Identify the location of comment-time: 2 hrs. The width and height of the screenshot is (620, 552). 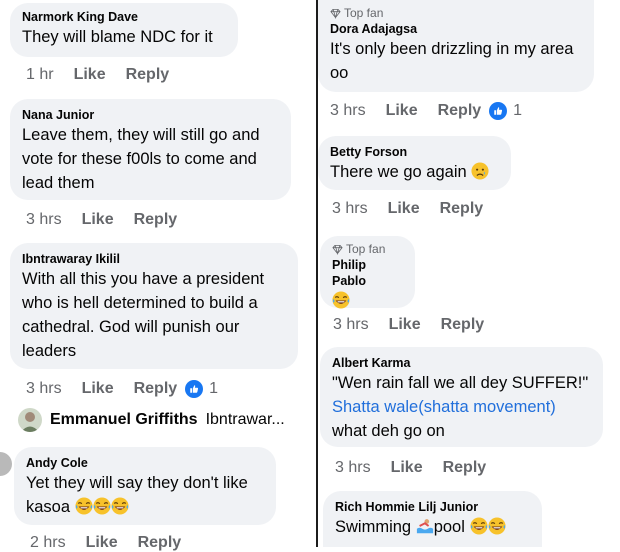
(48, 543).